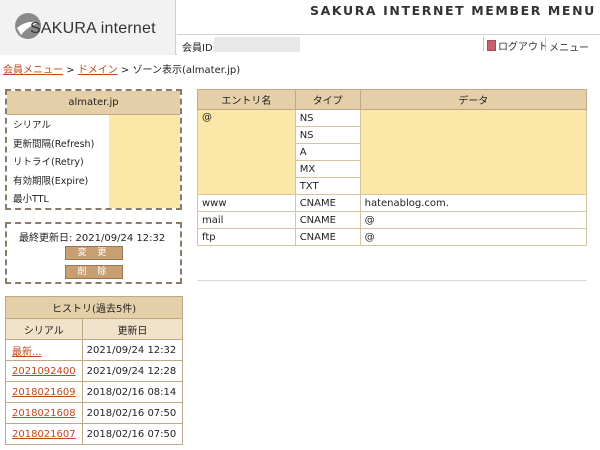  Describe the element at coordinates (246, 203) in the screenshot. I see `dns-entry: www` at that location.